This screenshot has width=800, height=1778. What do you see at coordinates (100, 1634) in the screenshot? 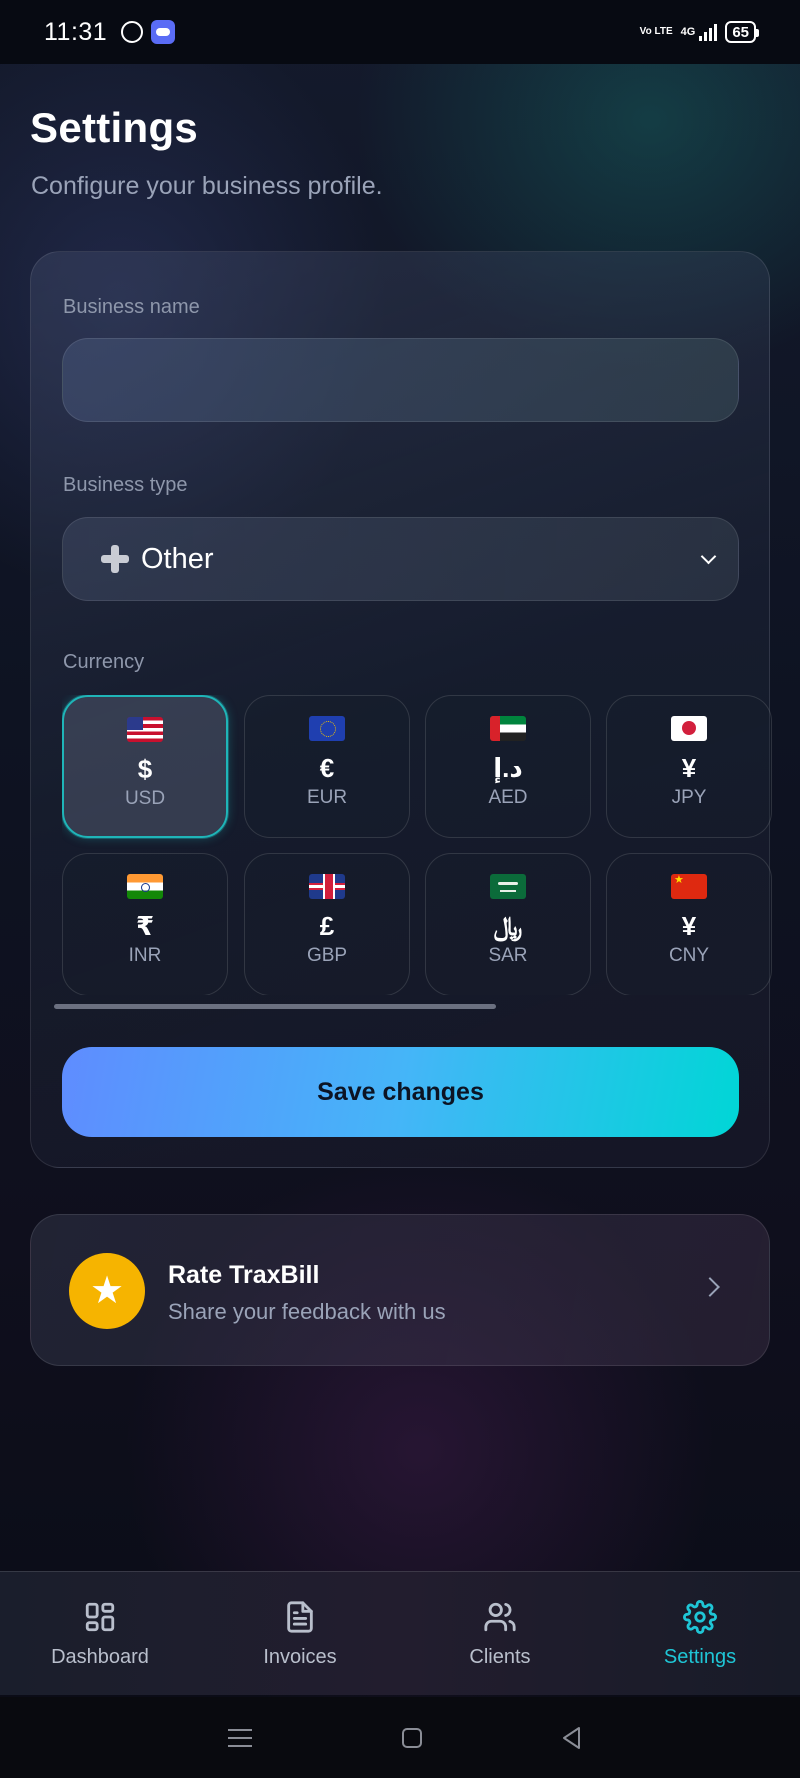
I see `nav-dashboard: Dashboard` at bounding box center [100, 1634].